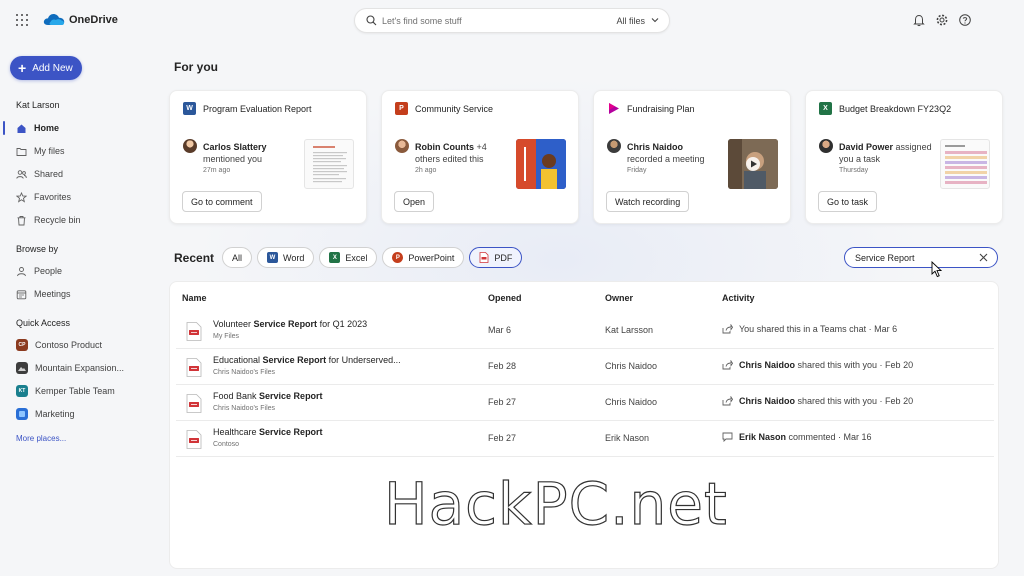  What do you see at coordinates (848, 201) in the screenshot?
I see `go-to-task-button: Go to task` at bounding box center [848, 201].